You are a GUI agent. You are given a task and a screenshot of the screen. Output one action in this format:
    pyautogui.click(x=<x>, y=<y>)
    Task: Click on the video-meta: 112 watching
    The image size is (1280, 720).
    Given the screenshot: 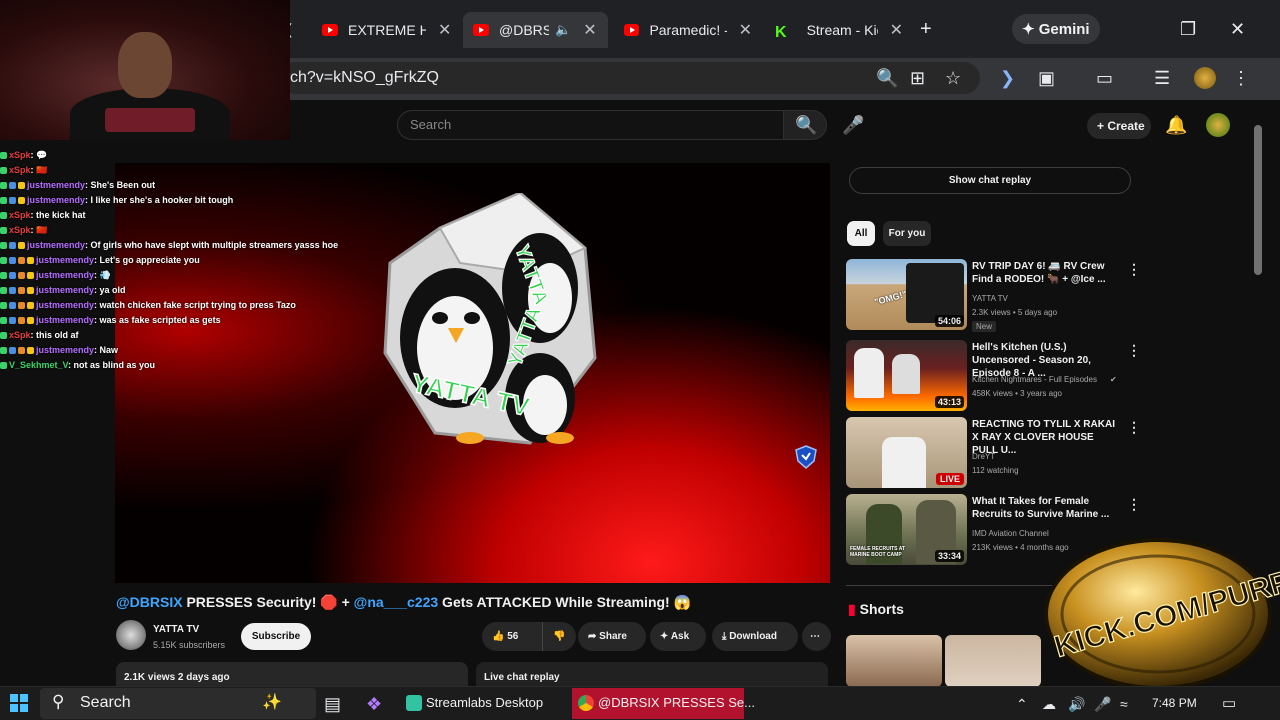 What is the action you would take?
    pyautogui.click(x=995, y=470)
    